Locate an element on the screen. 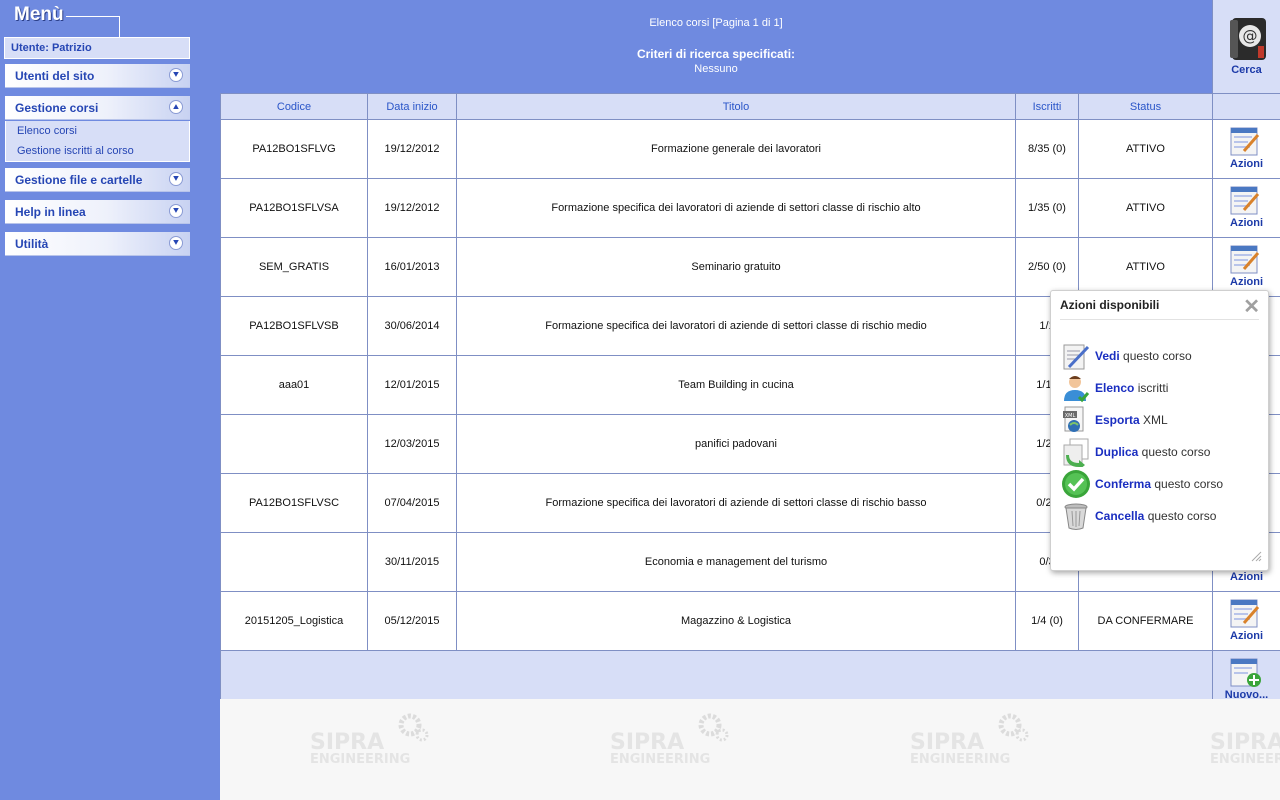 The height and width of the screenshot is (800, 1280). xml-icon: XML is located at coordinates (1076, 420).